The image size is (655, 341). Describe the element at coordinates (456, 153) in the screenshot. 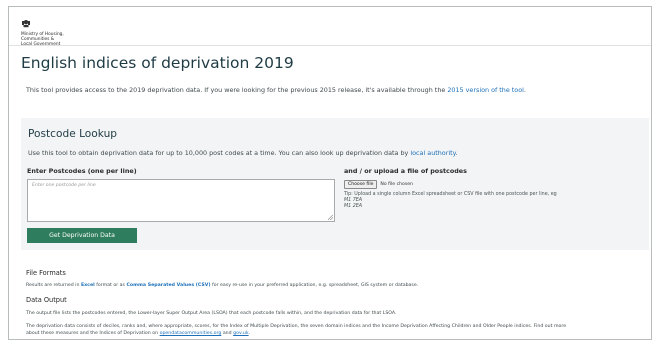

I see `lookup-desc-end: .` at that location.